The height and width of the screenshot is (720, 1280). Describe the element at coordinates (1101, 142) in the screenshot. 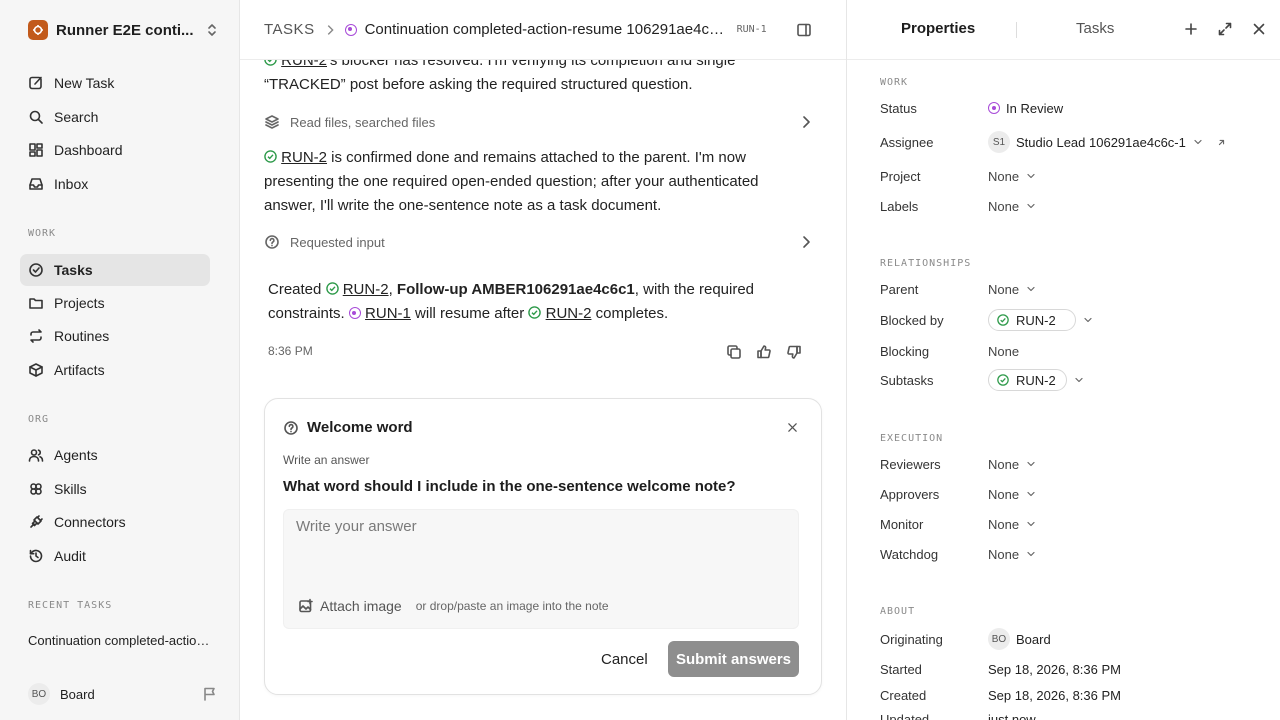

I see `assignee-name: Studio Lead 106291ae4c6c-1` at that location.